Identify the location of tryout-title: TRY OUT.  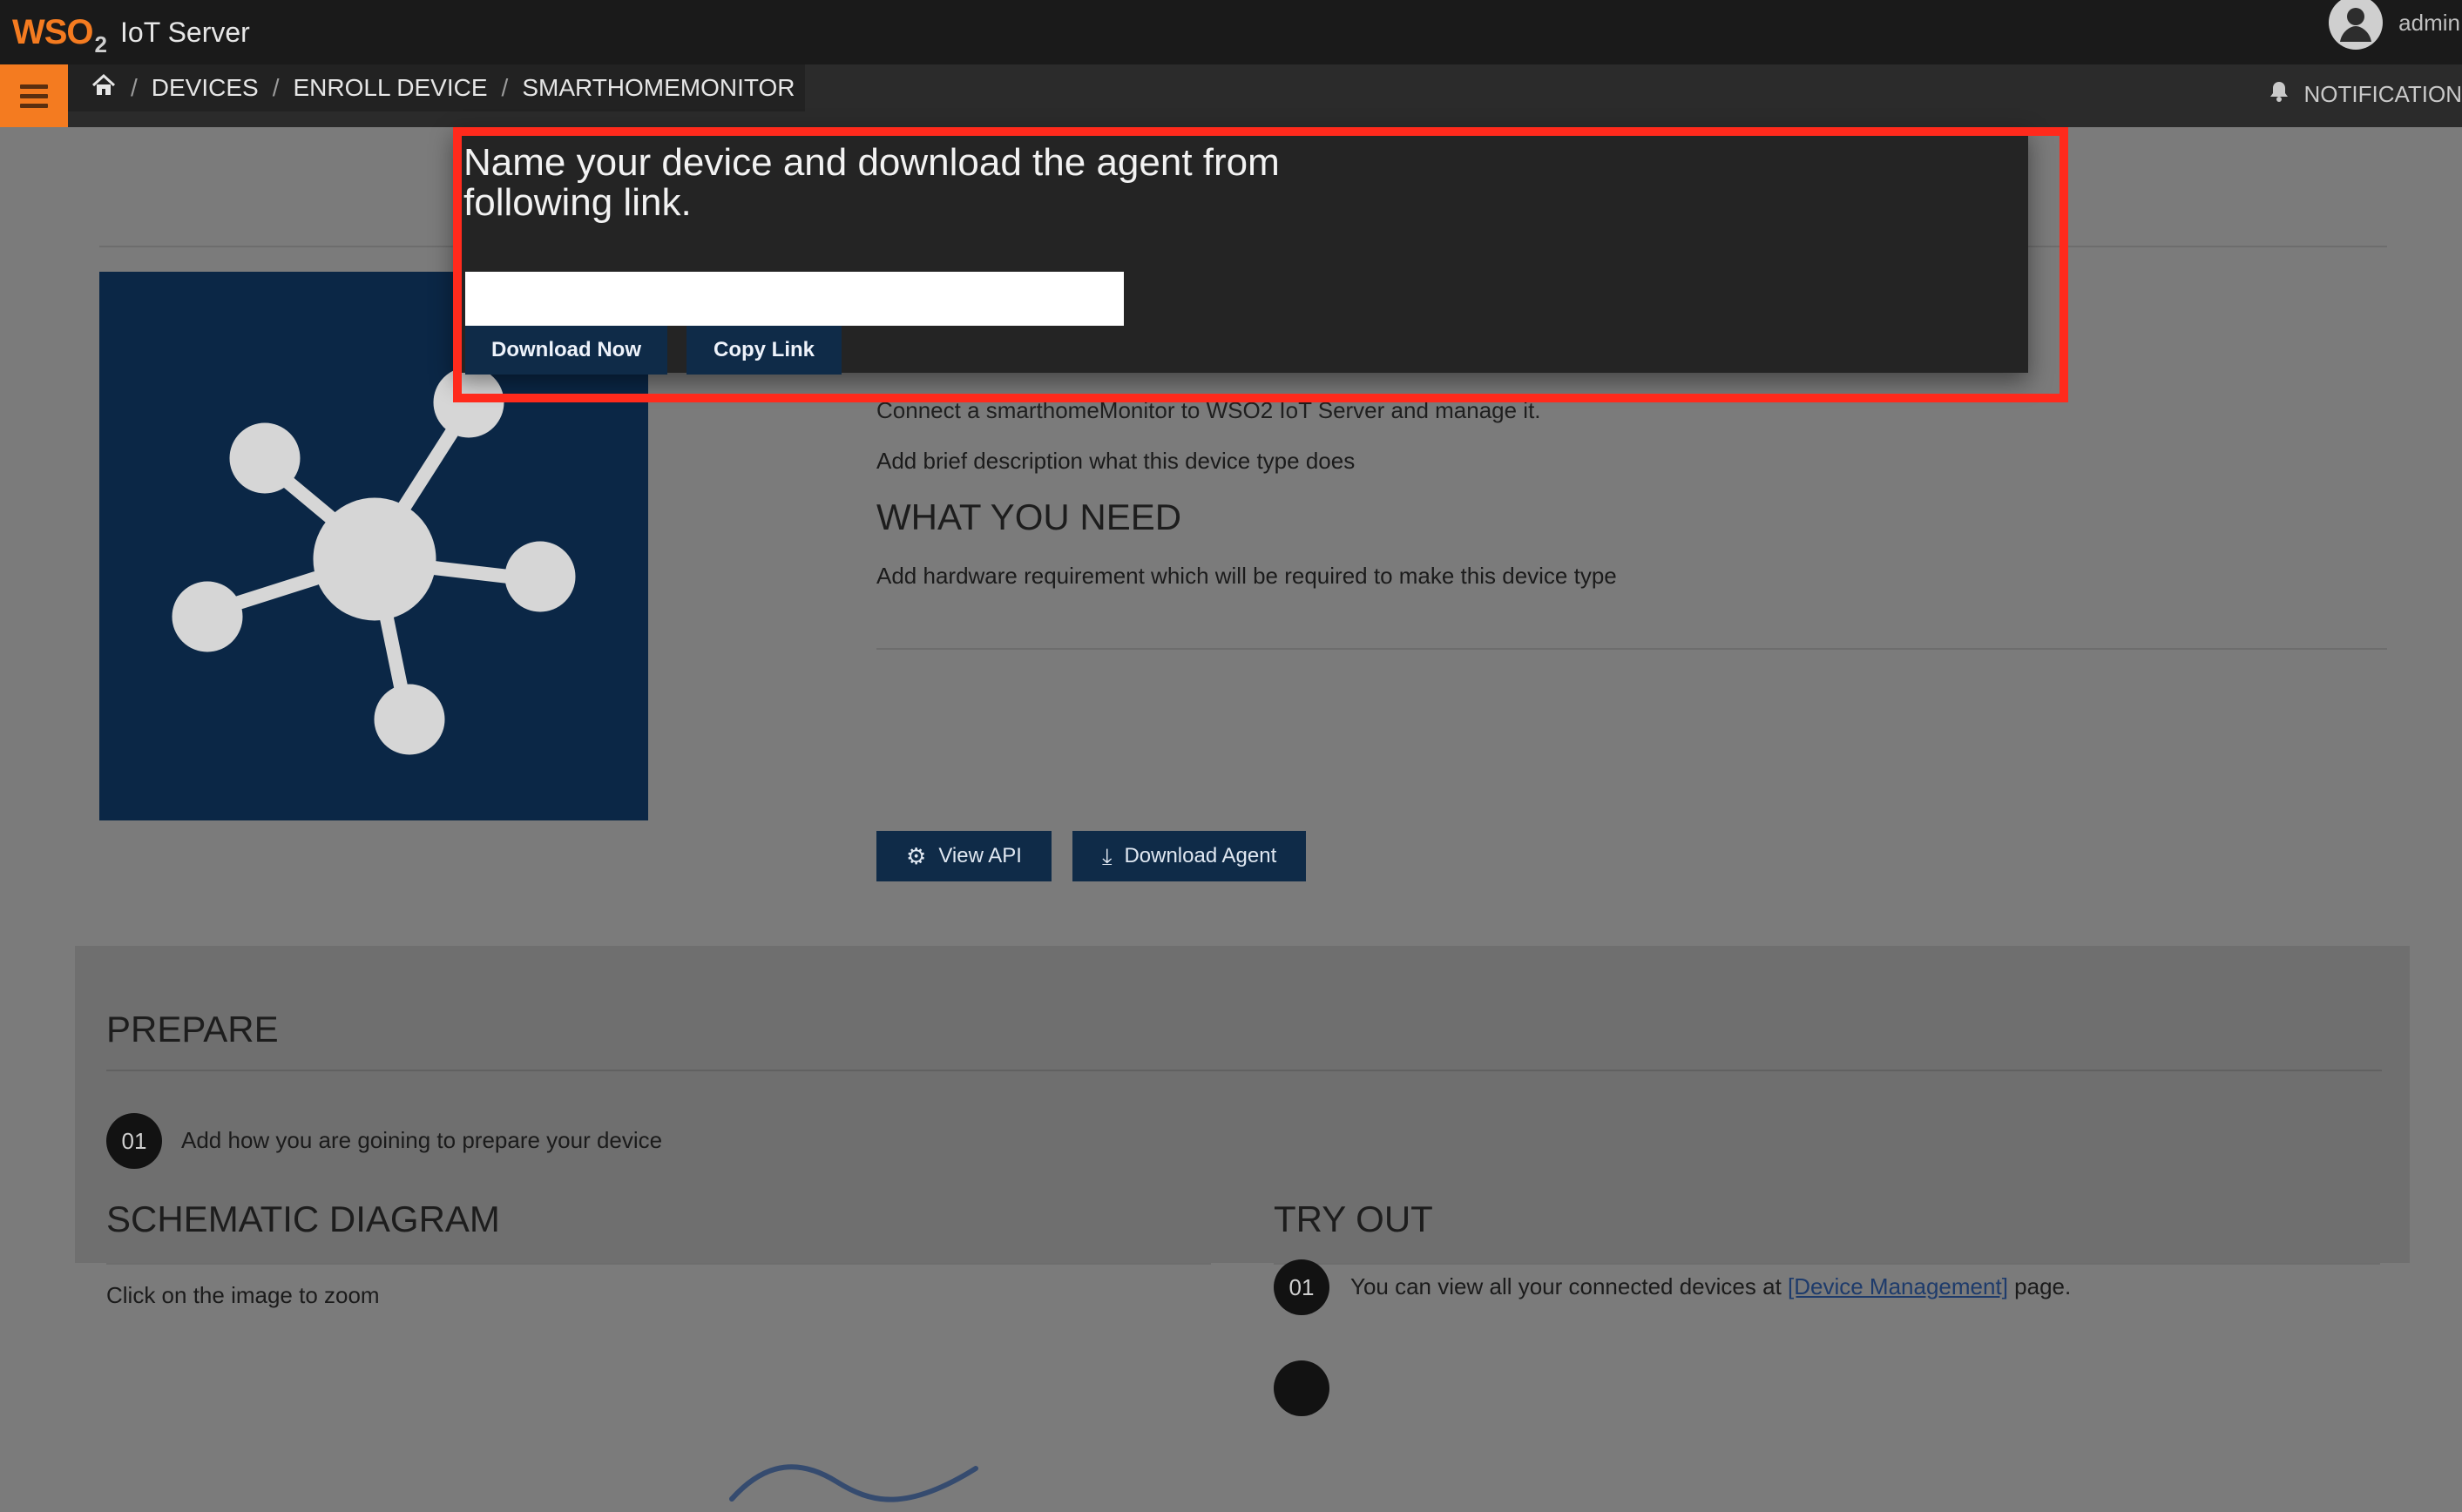
(1353, 1218).